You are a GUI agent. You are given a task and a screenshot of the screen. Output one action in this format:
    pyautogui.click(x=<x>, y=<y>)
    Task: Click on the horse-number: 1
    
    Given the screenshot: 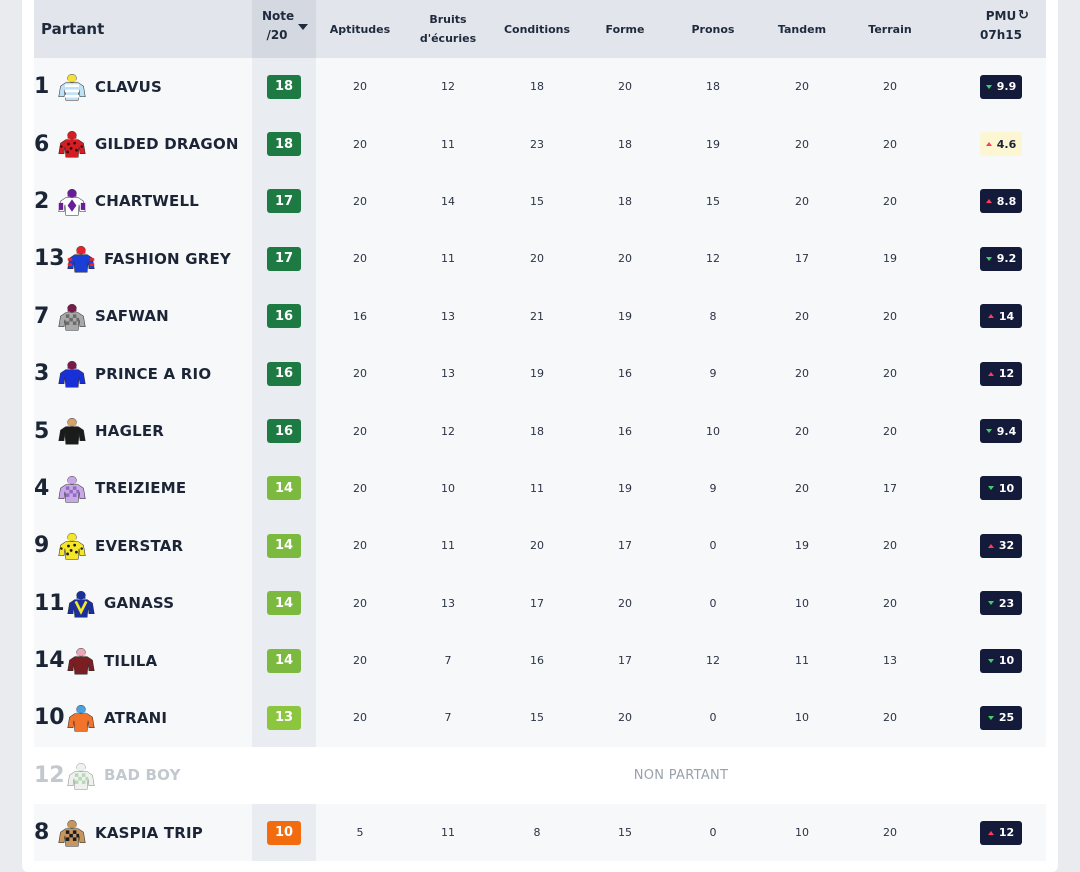 What is the action you would take?
    pyautogui.click(x=42, y=87)
    